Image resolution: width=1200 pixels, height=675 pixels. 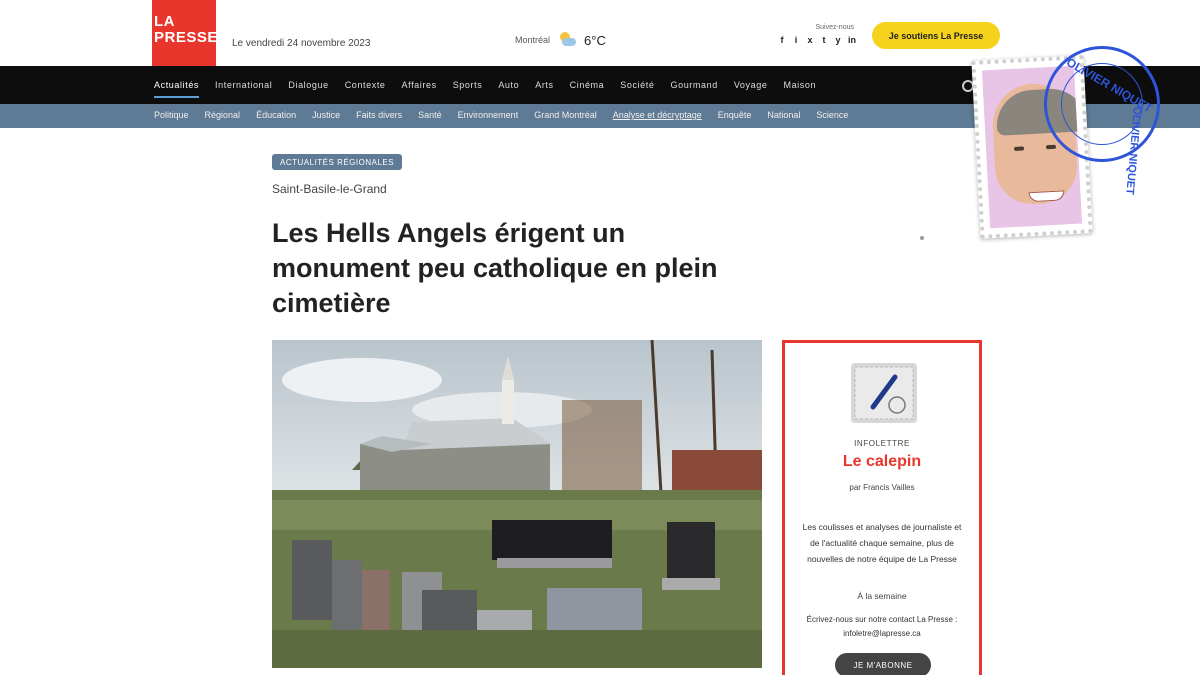 I want to click on weather-location: Montréal, so click(x=533, y=40).